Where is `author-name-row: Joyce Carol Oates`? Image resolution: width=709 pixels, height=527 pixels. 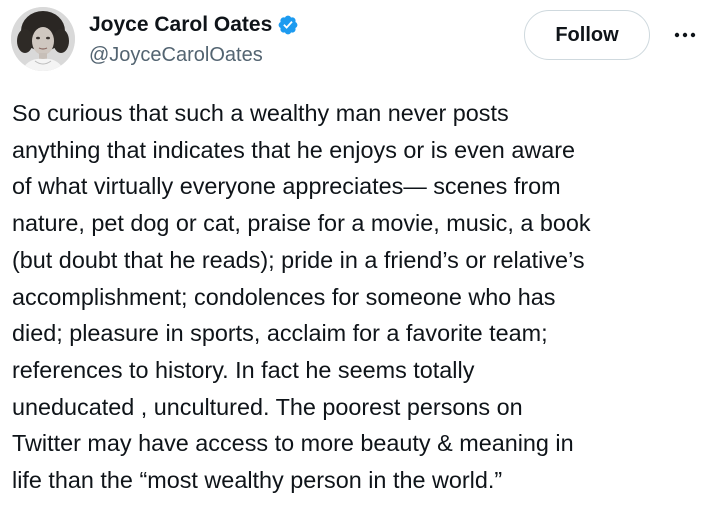 author-name-row: Joyce Carol Oates is located at coordinates (194, 25).